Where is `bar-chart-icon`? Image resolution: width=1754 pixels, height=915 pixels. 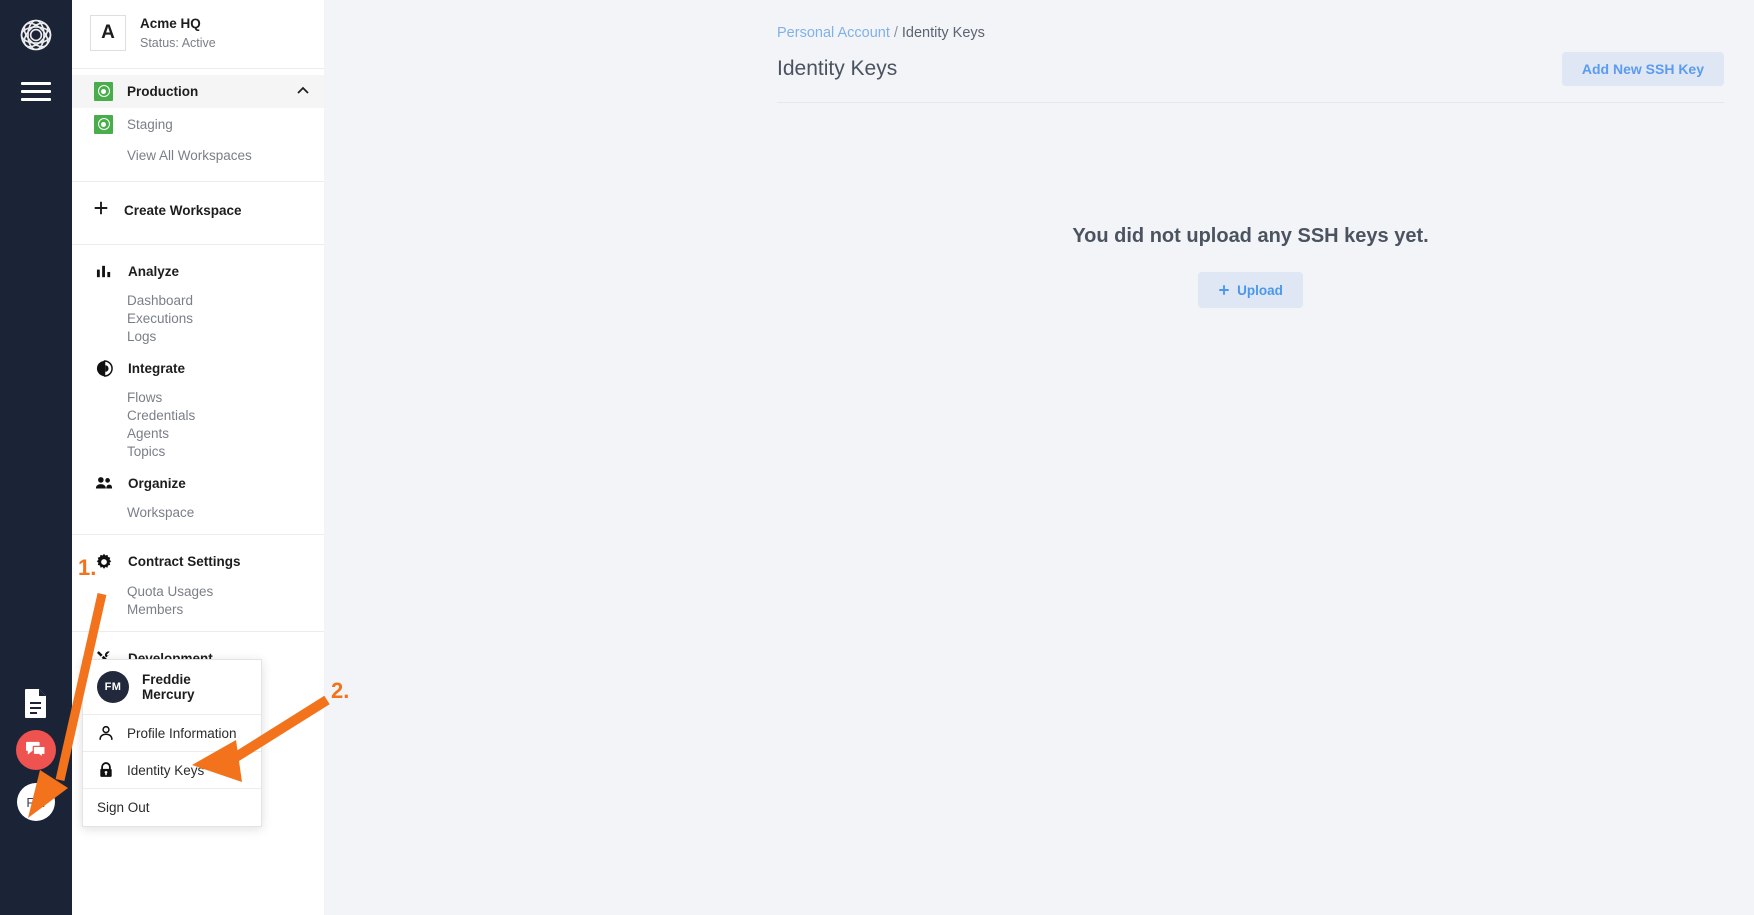 bar-chart-icon is located at coordinates (104, 271).